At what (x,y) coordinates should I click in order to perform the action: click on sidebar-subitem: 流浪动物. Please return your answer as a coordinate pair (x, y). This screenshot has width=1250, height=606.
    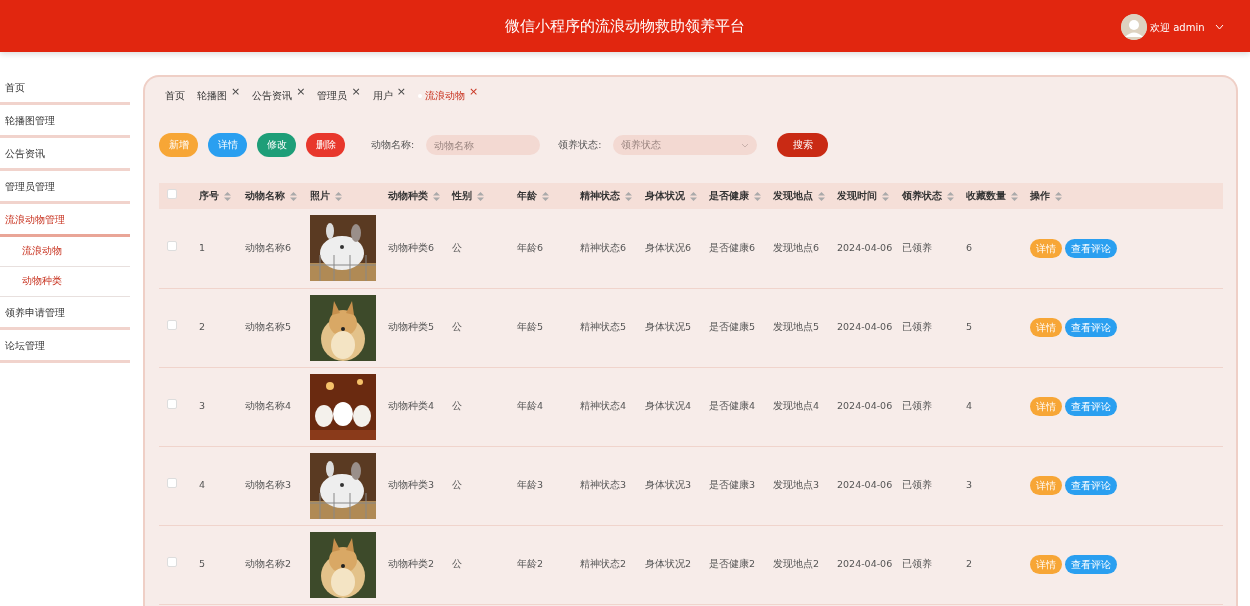
    Looking at the image, I should click on (65, 252).